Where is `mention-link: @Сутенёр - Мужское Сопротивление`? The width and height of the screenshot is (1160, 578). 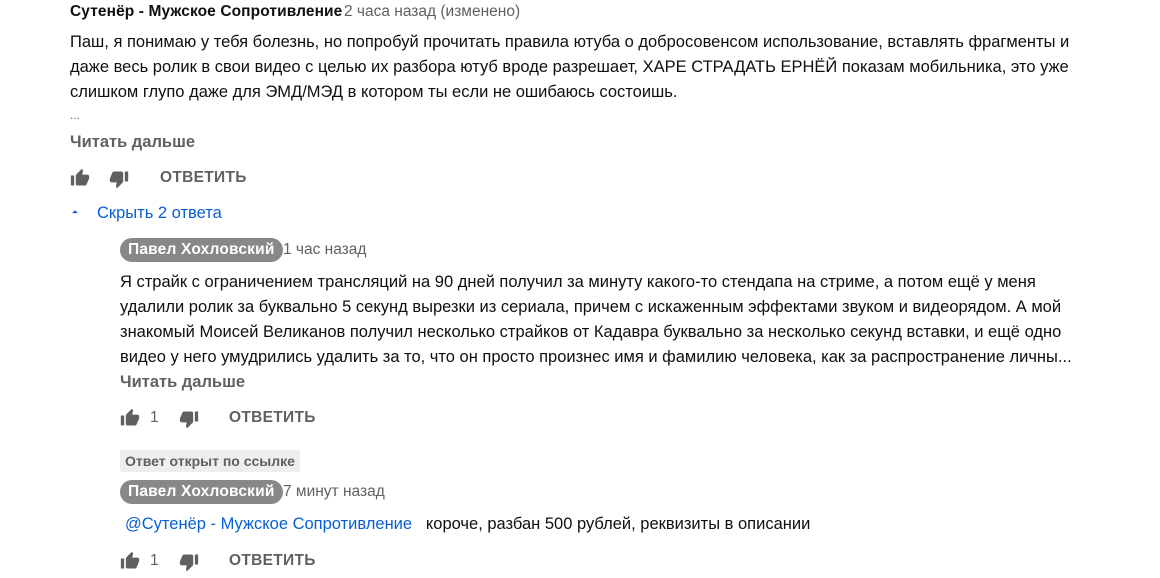
mention-link: @Сутенёр - Мужское Сопротивление is located at coordinates (268, 524).